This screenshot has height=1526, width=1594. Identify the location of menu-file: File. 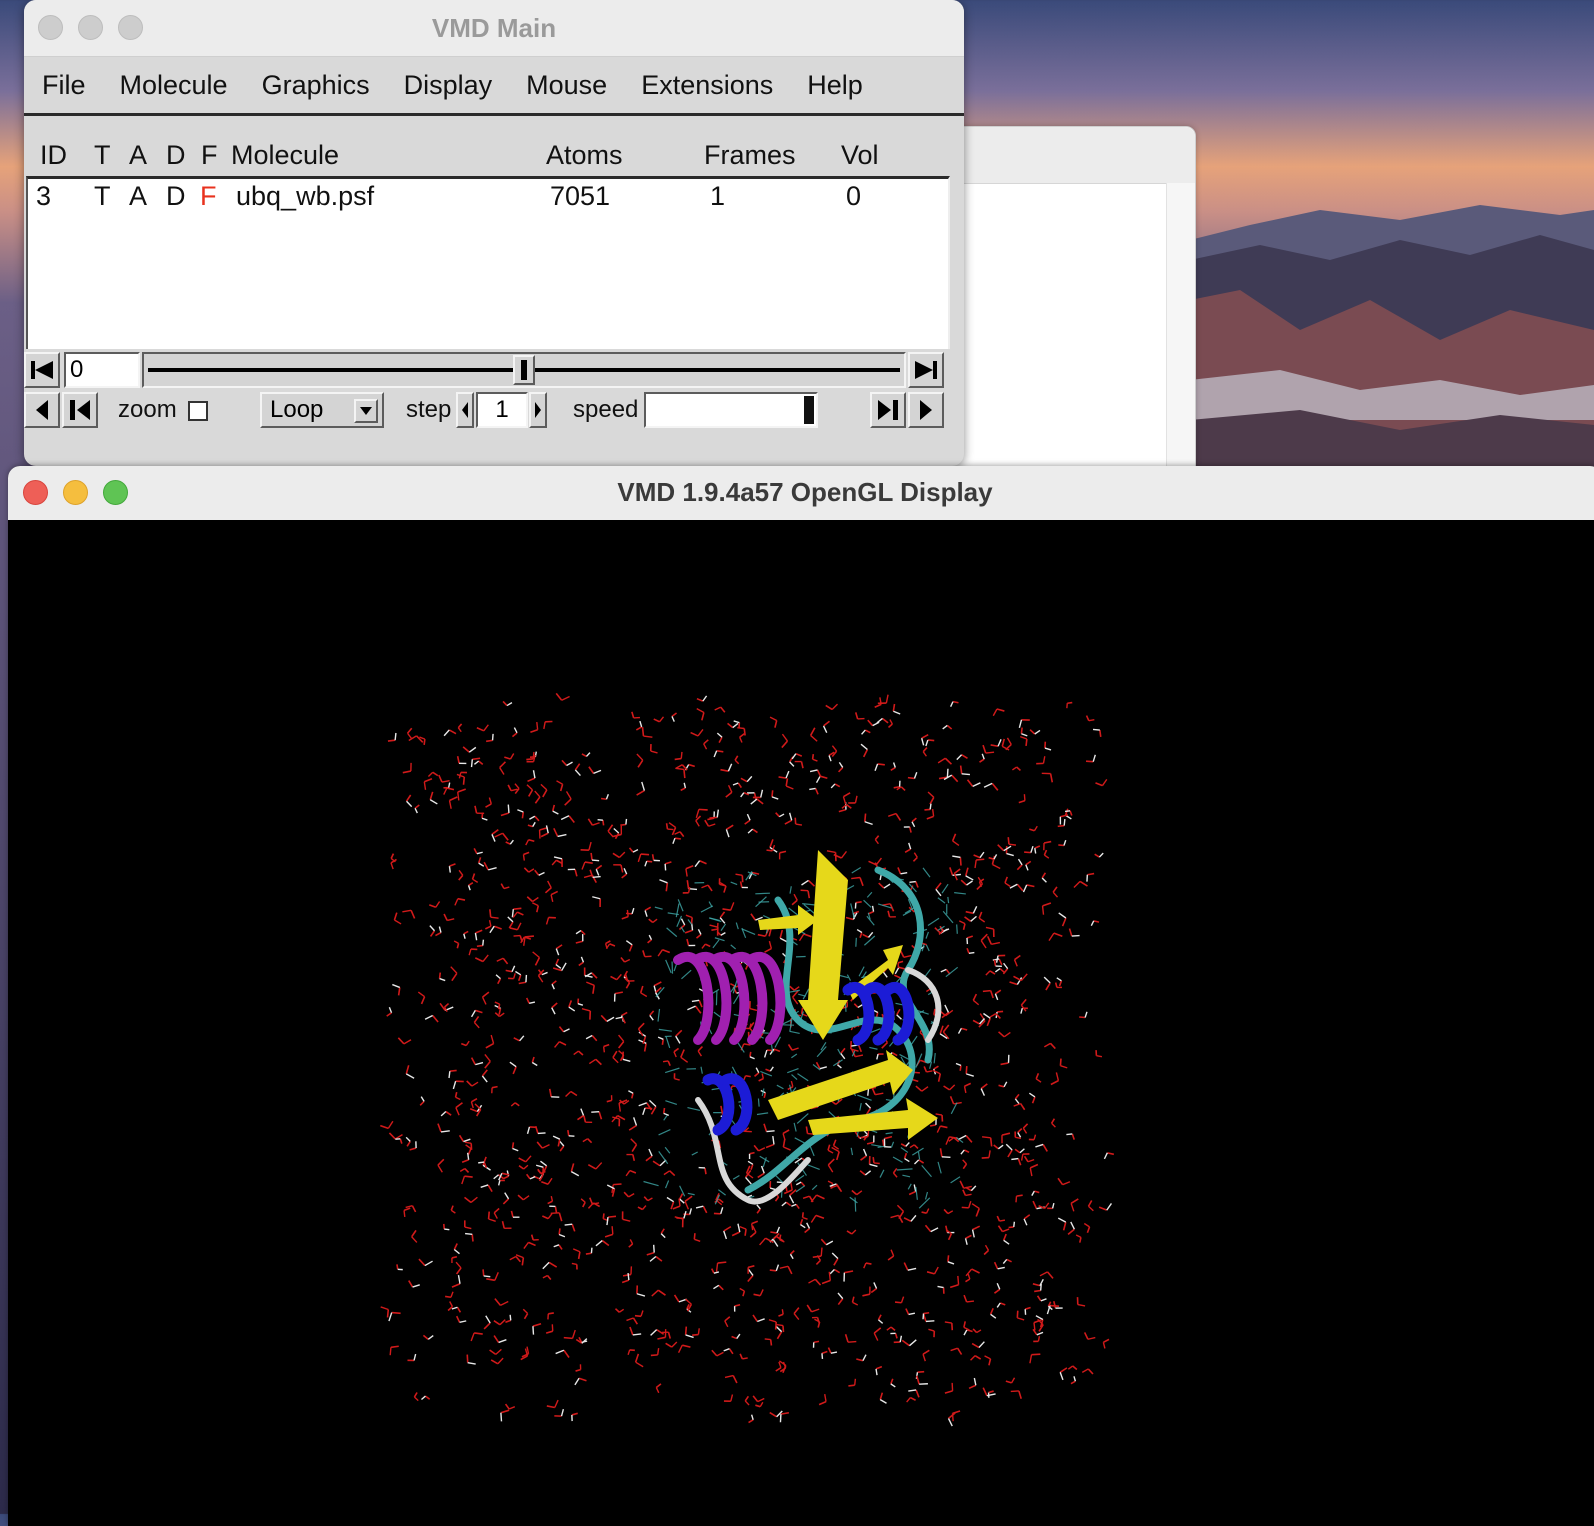
(64, 85).